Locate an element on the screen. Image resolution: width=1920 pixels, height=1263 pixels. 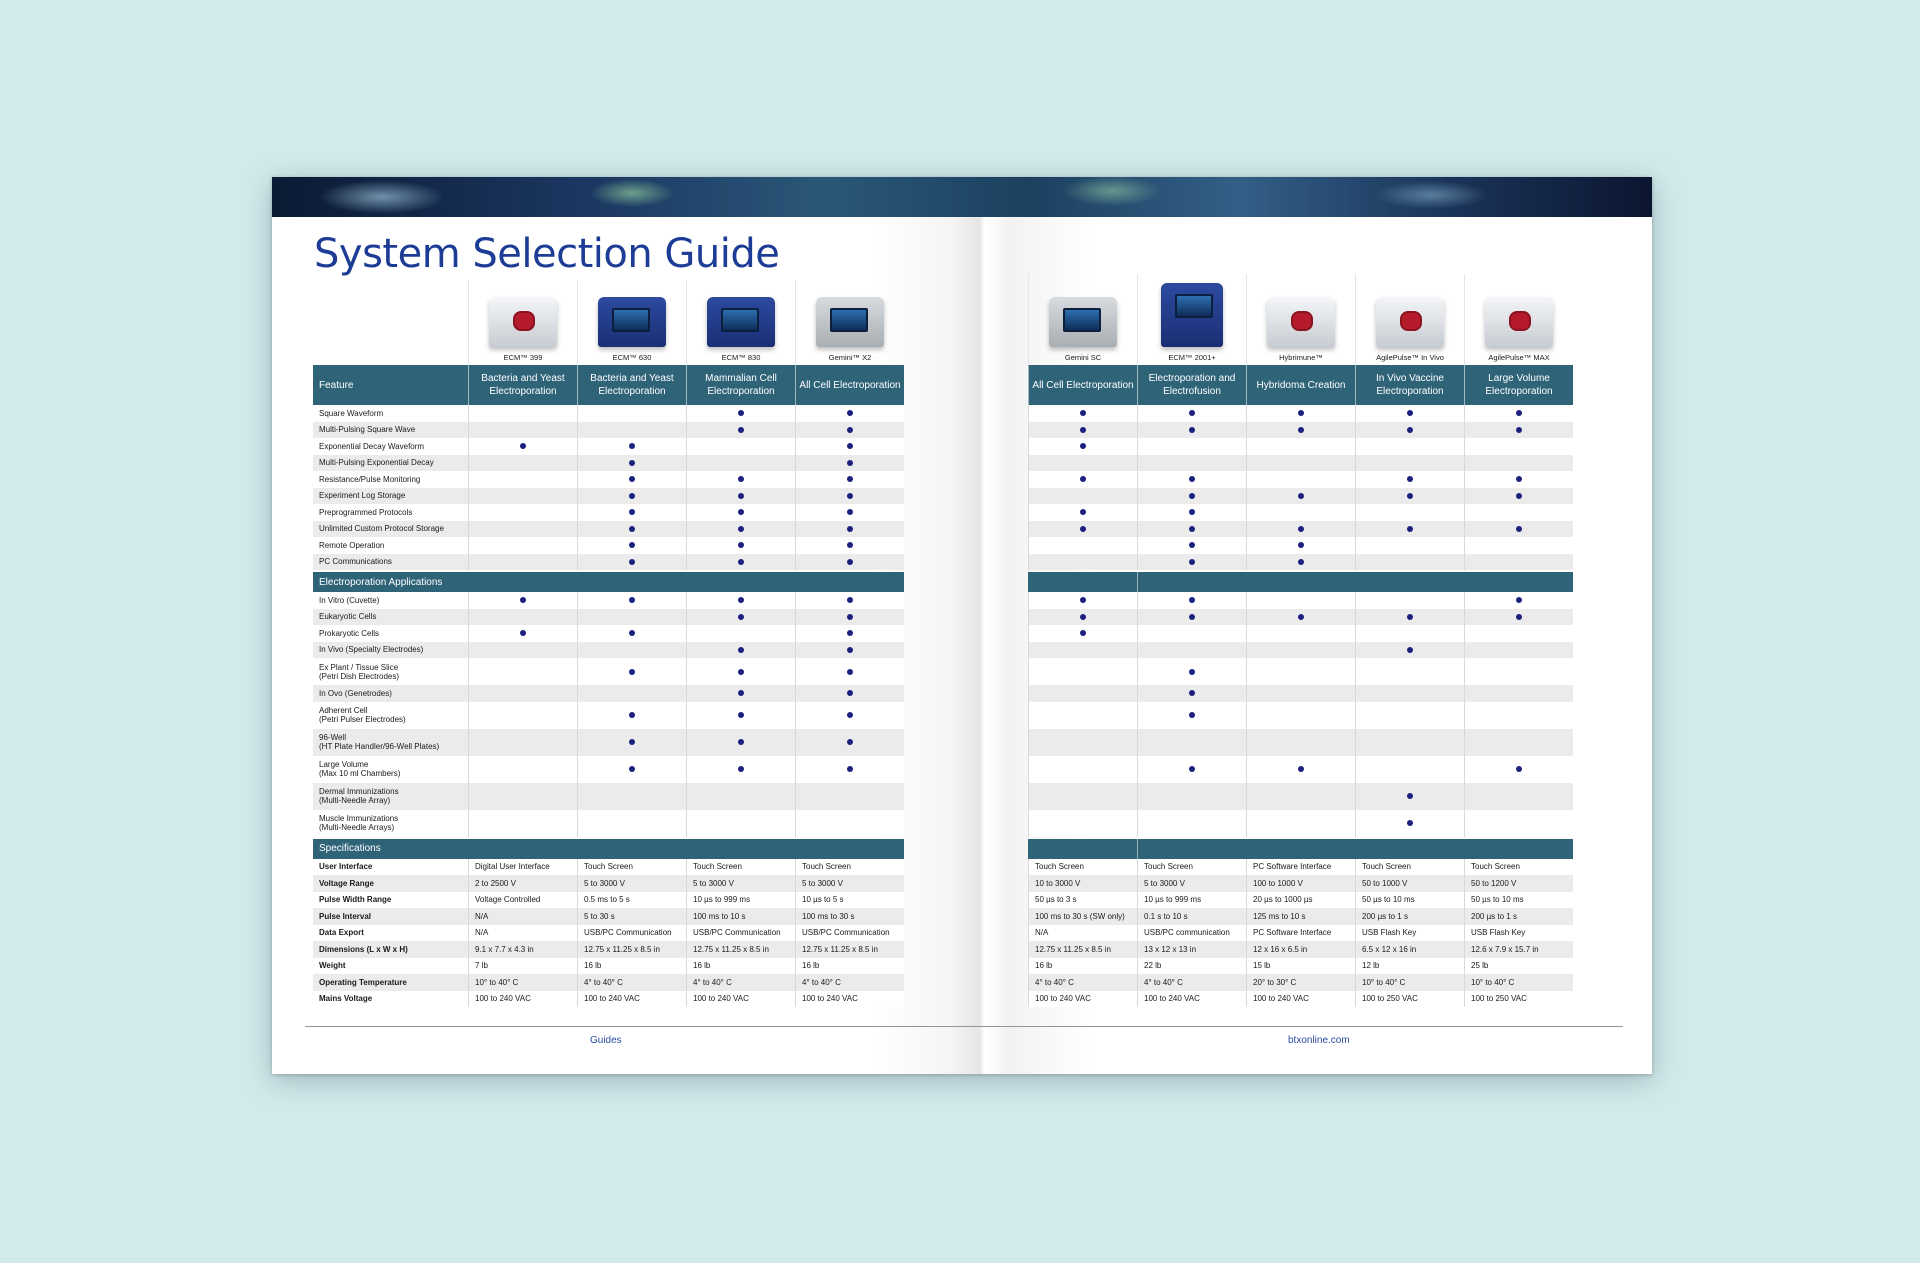
spec-value: Touch Screen is located at coordinates (740, 866).